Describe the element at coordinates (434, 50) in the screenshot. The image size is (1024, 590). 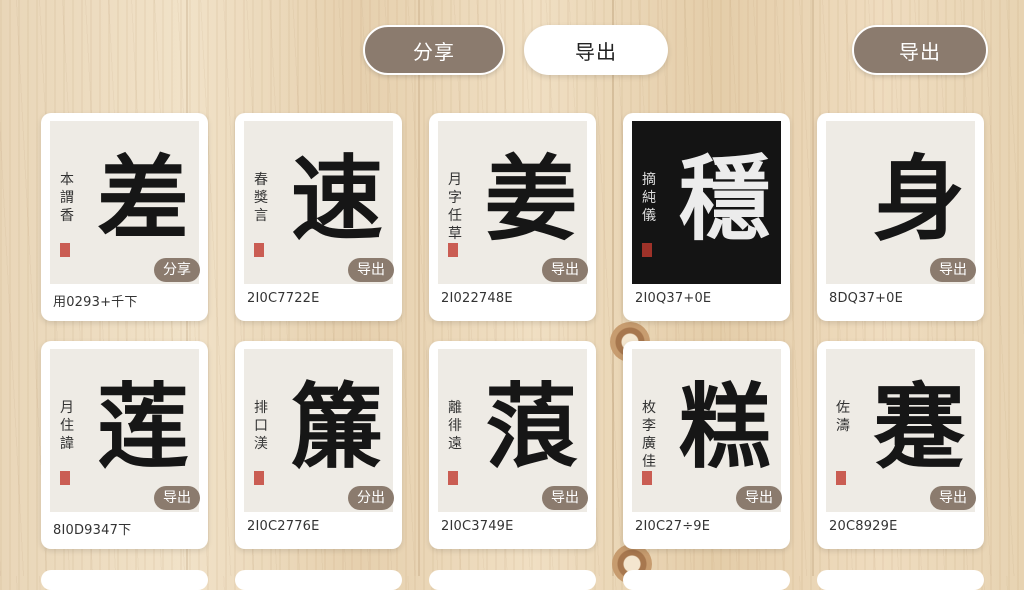
I see `share-button: 分享` at that location.